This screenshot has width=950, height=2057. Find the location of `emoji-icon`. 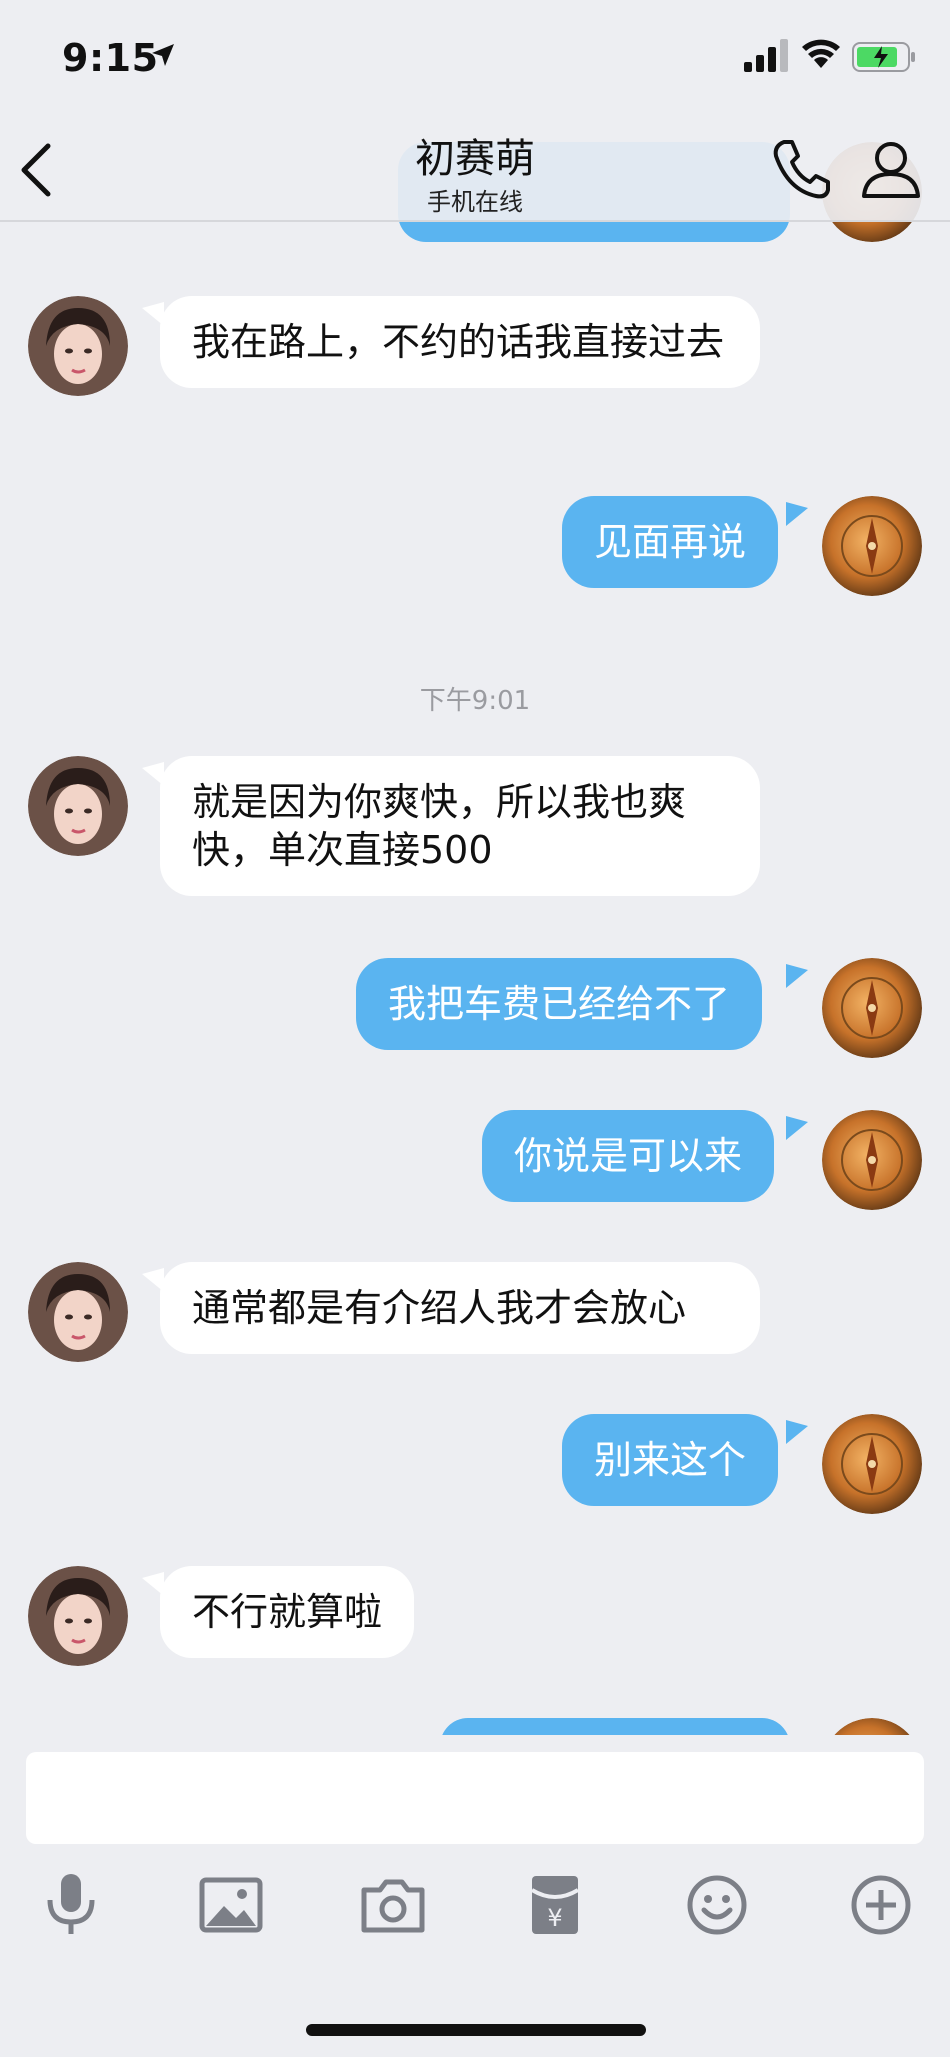

emoji-icon is located at coordinates (717, 1905).